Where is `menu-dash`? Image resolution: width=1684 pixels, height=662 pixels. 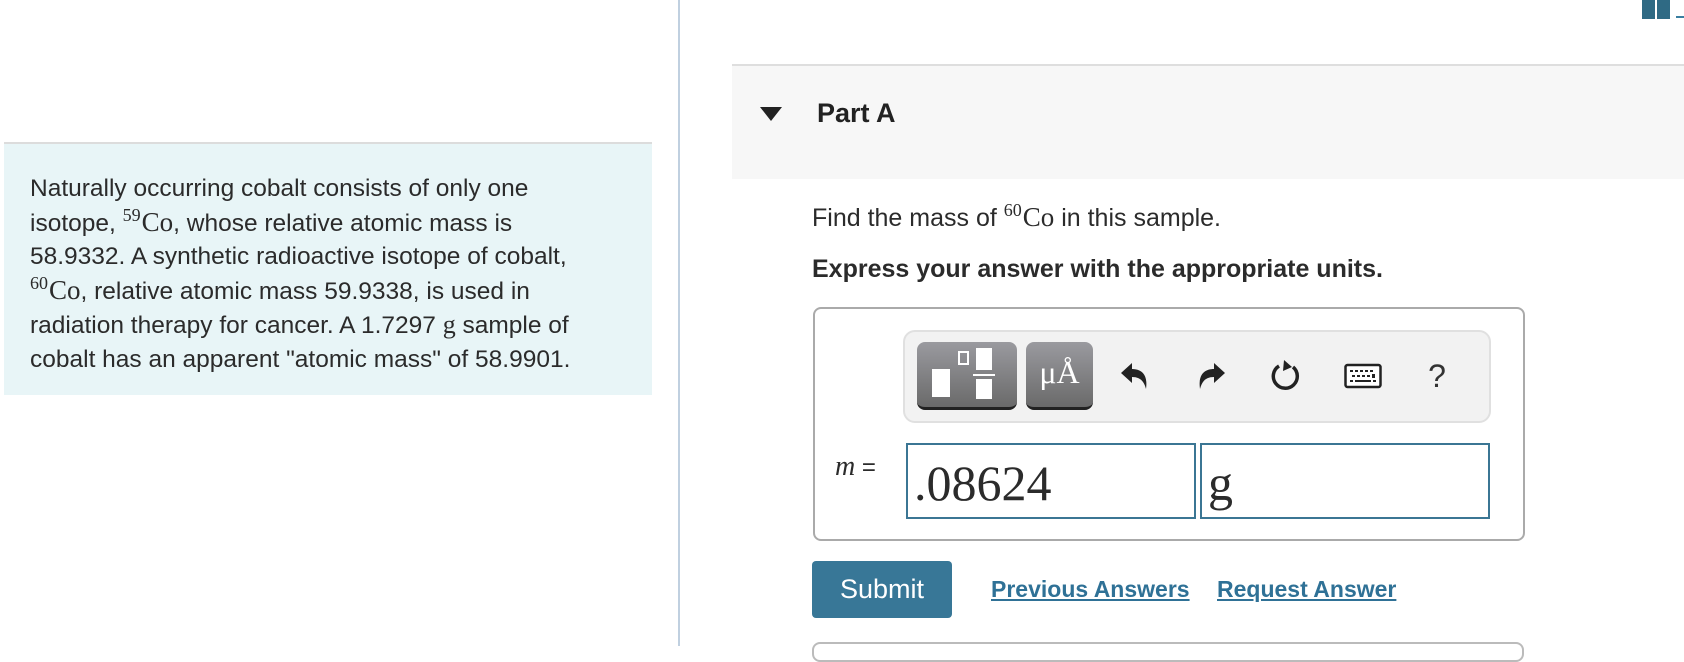 menu-dash is located at coordinates (1680, 17).